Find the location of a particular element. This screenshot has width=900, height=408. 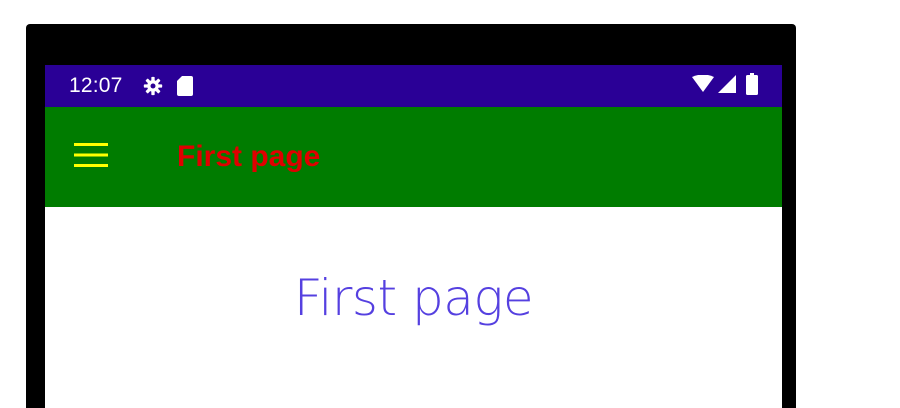

menu-button is located at coordinates (91, 157).